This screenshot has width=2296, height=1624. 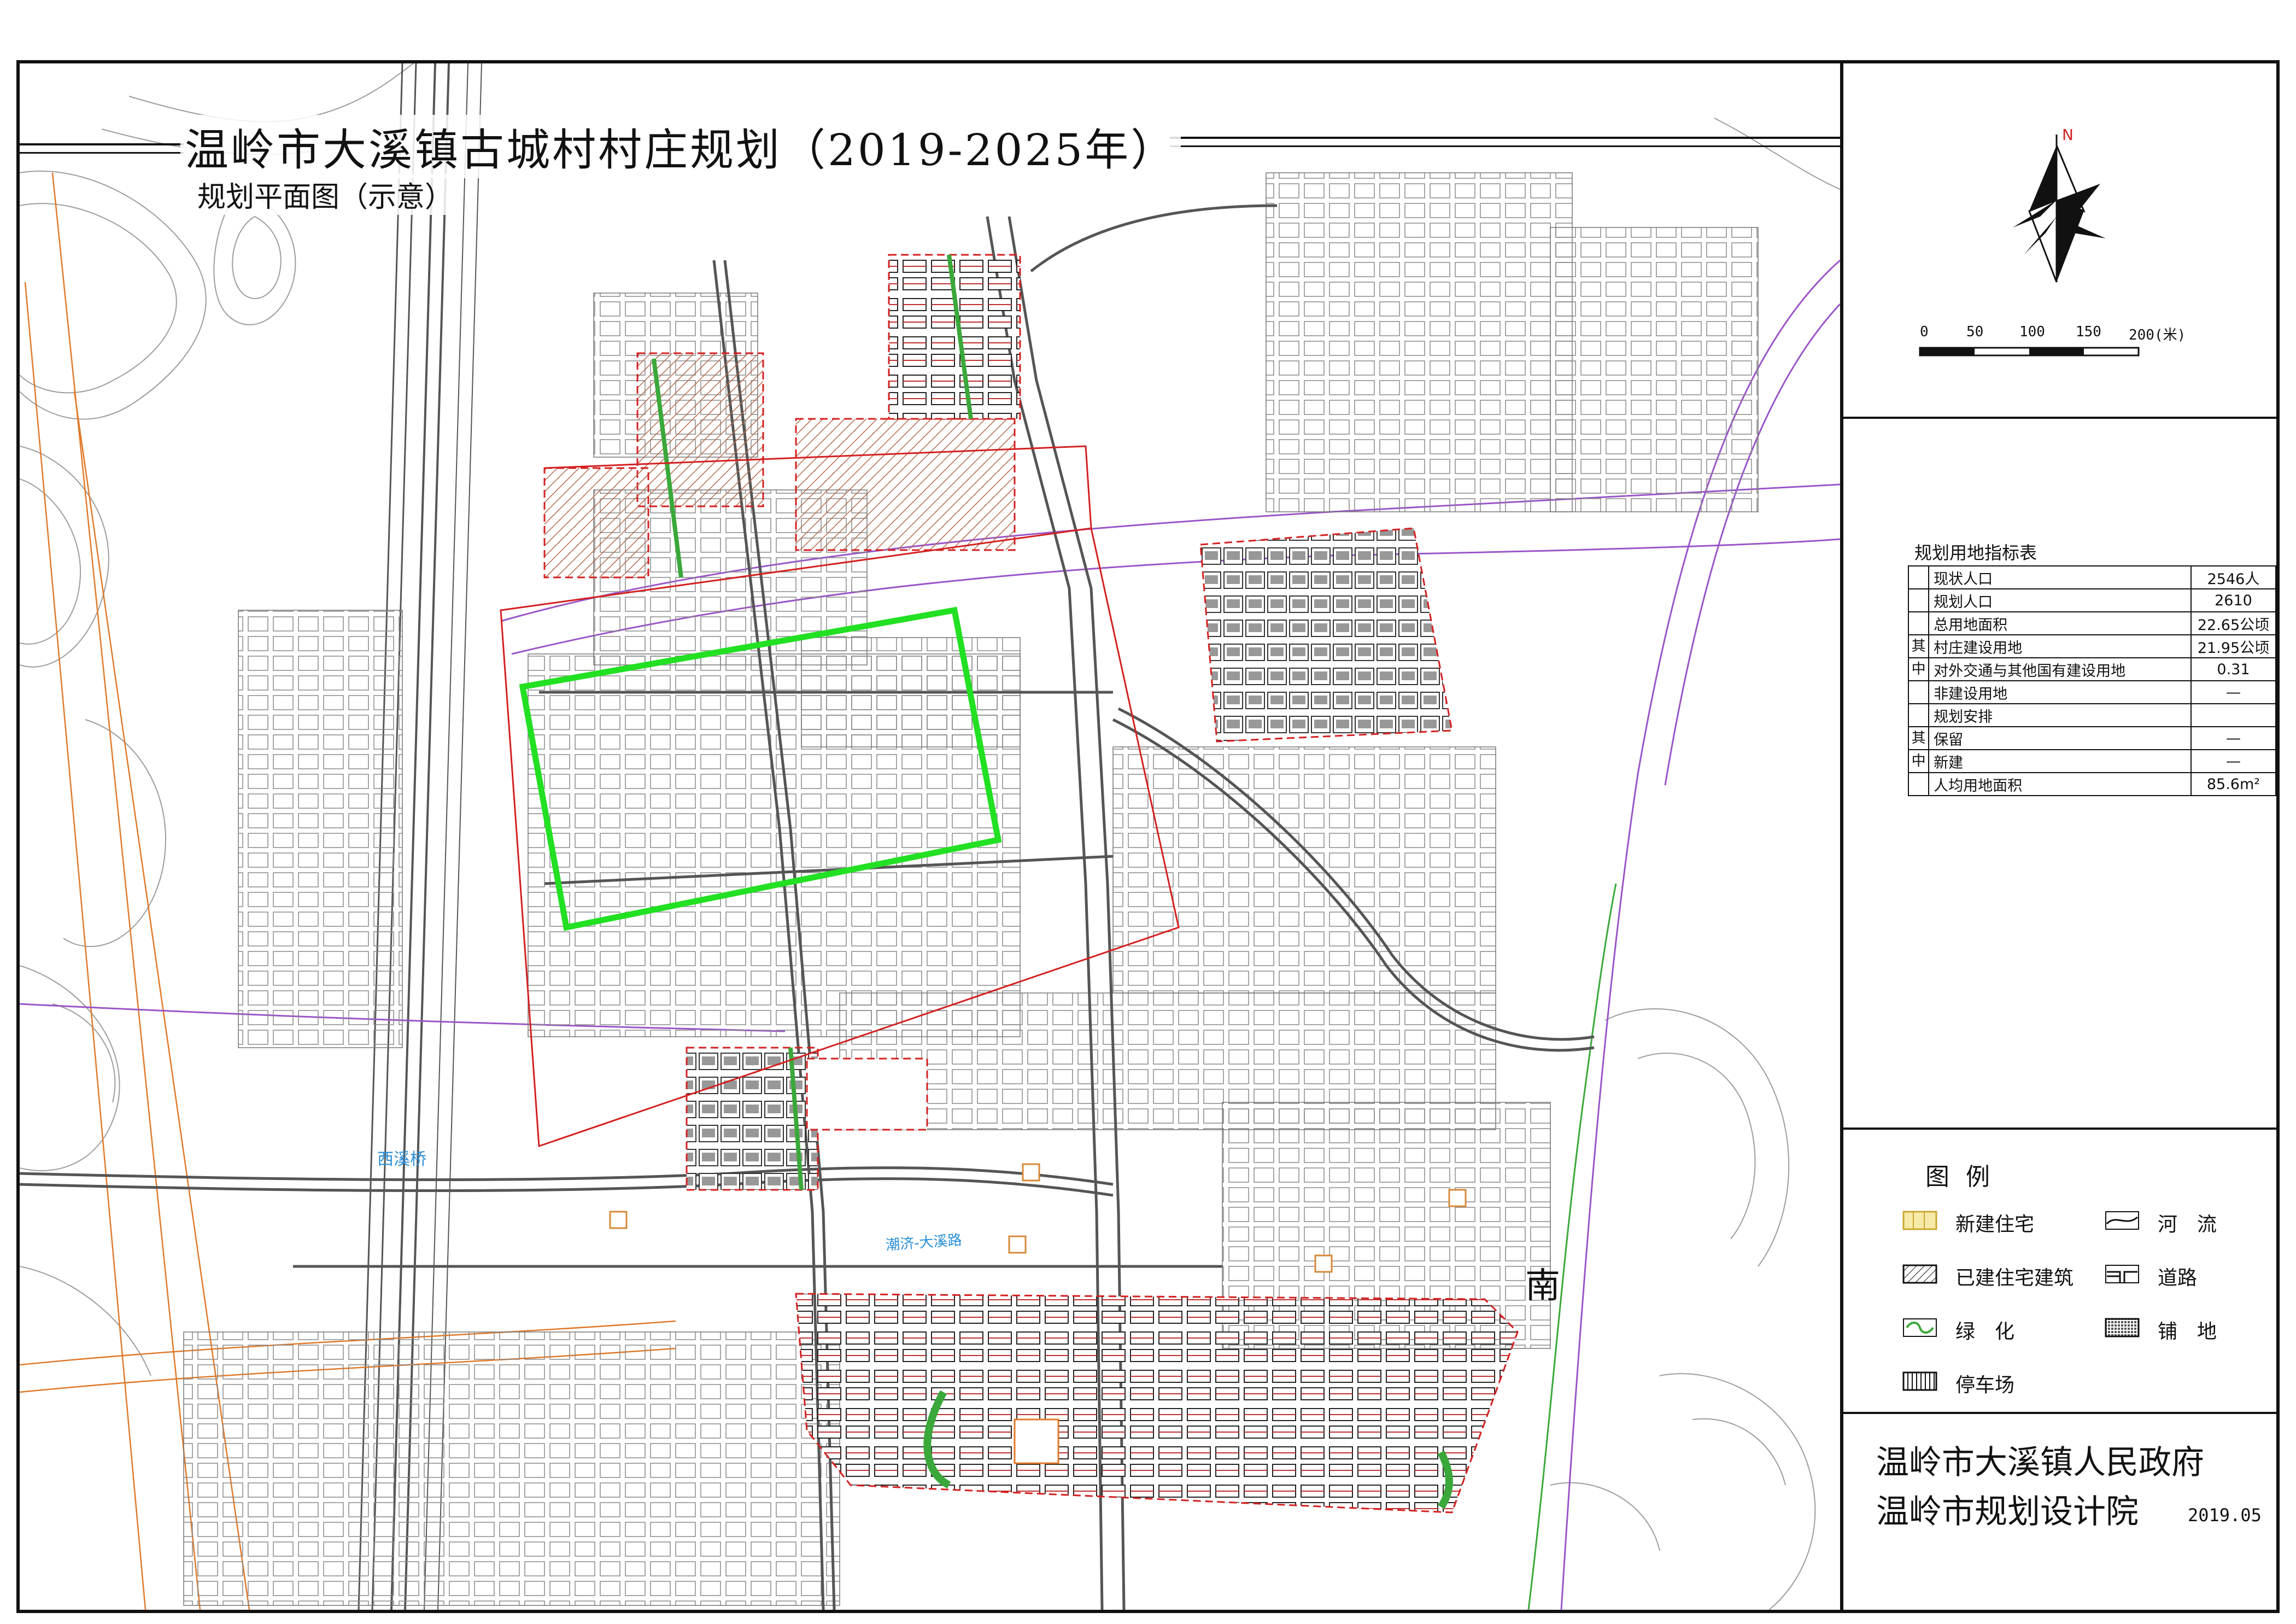 I want to click on table-row: 总用地面积 22.65公顷, so click(x=2092, y=623).